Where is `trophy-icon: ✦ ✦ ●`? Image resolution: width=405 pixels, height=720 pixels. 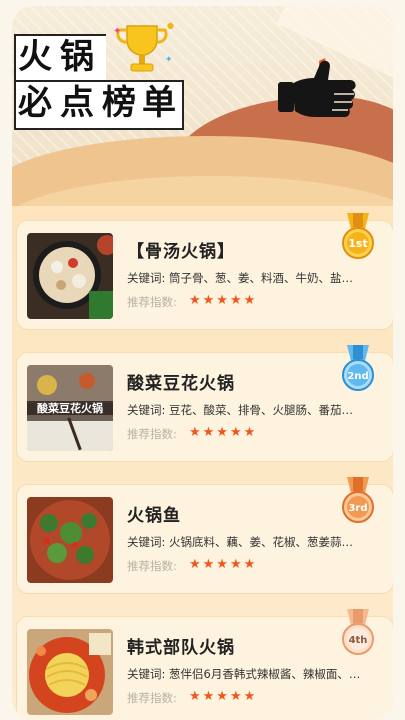 trophy-icon: ✦ ✦ ● is located at coordinates (143, 46).